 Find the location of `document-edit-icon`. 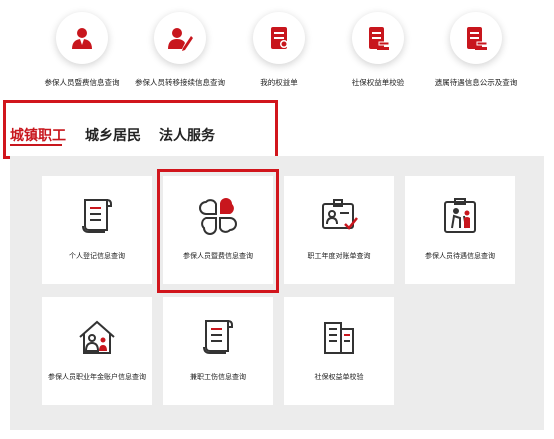

document-edit-icon is located at coordinates (279, 38).